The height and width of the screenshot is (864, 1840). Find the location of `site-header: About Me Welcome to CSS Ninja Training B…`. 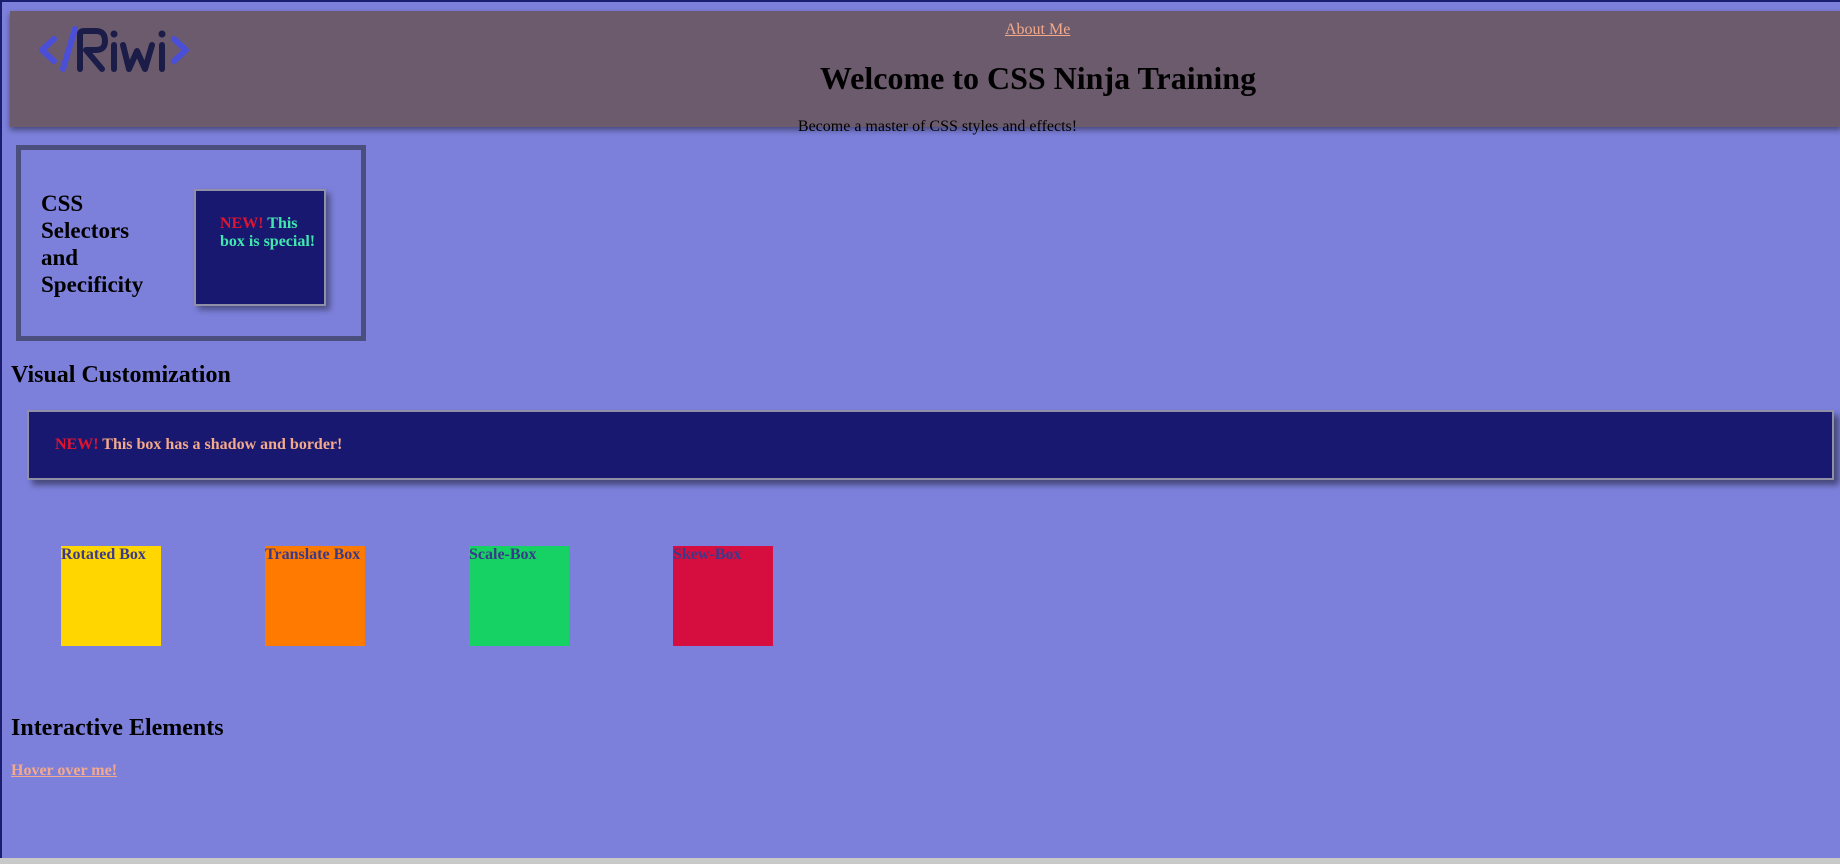

site-header: About Me Welcome to CSS Ninja Training B… is located at coordinates (925, 73).